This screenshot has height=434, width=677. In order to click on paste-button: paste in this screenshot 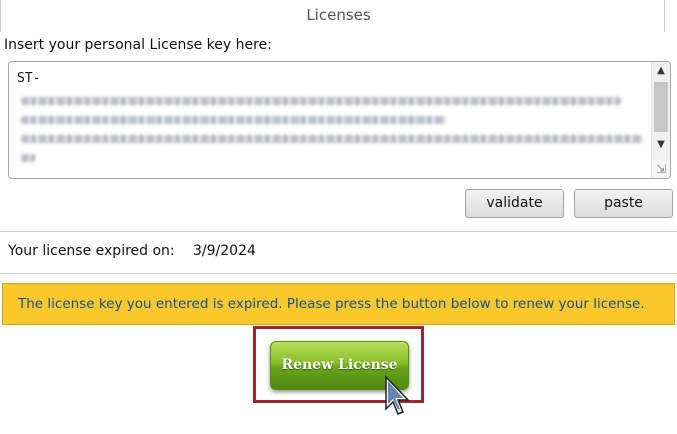, I will do `click(623, 203)`.